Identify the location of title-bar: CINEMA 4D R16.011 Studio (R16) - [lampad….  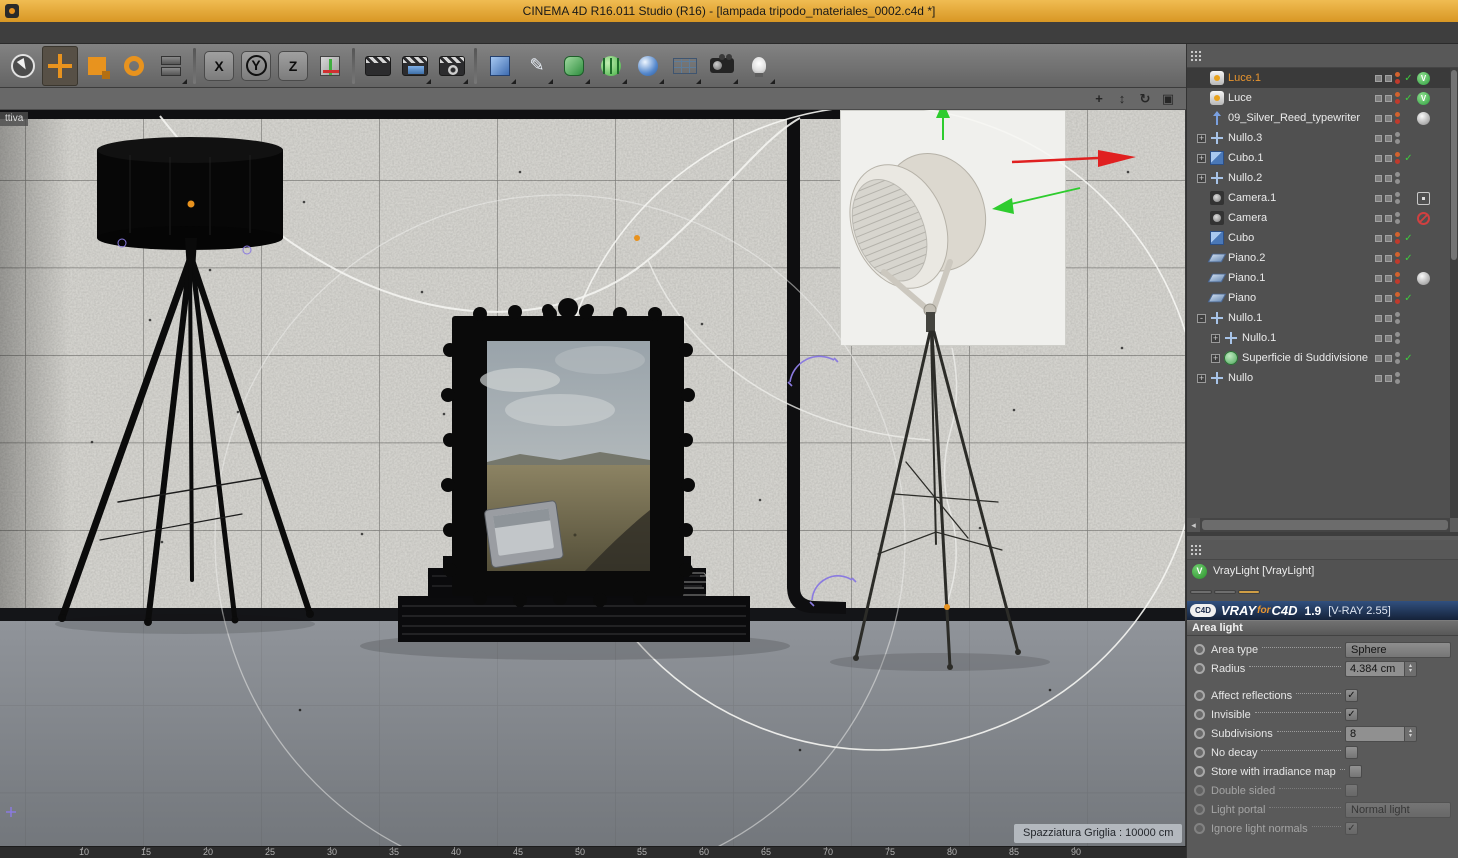
(729, 11).